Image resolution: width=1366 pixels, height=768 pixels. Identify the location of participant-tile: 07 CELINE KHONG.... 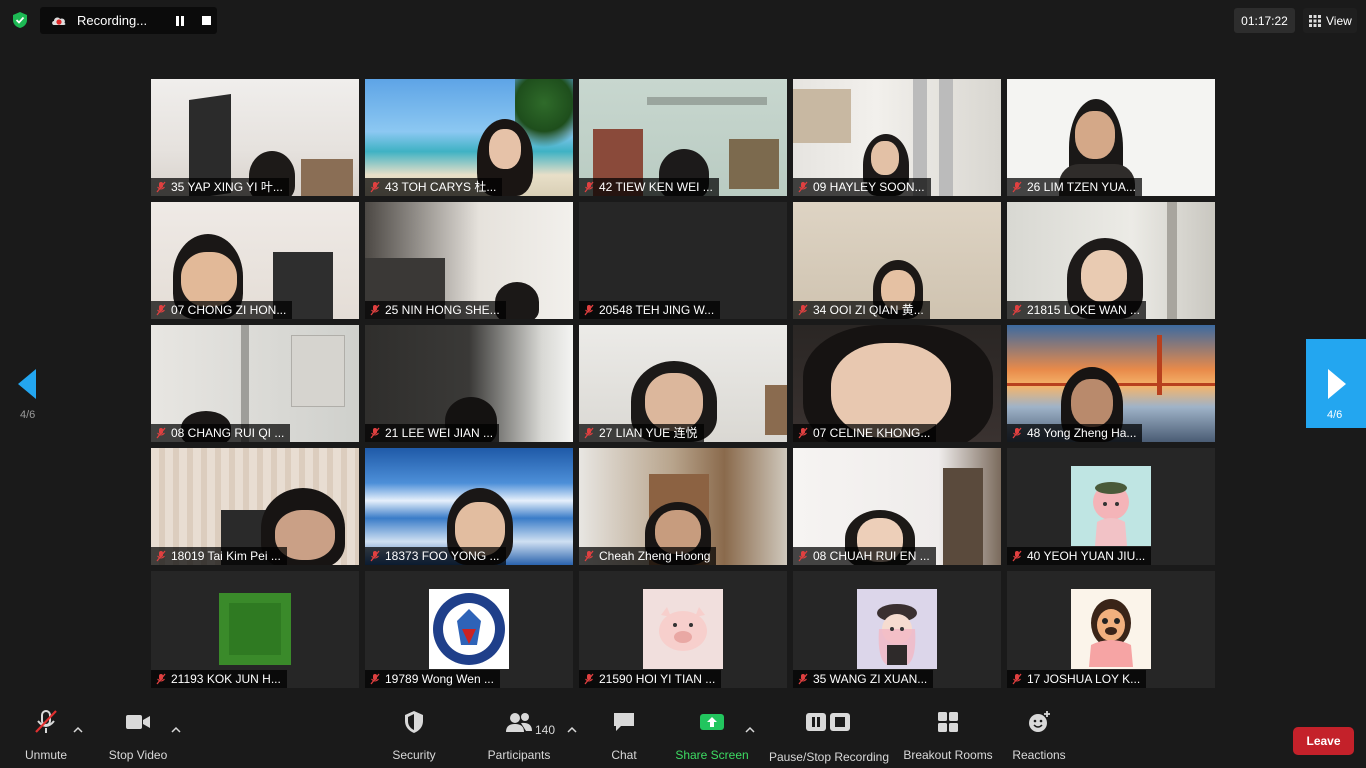
(897, 383).